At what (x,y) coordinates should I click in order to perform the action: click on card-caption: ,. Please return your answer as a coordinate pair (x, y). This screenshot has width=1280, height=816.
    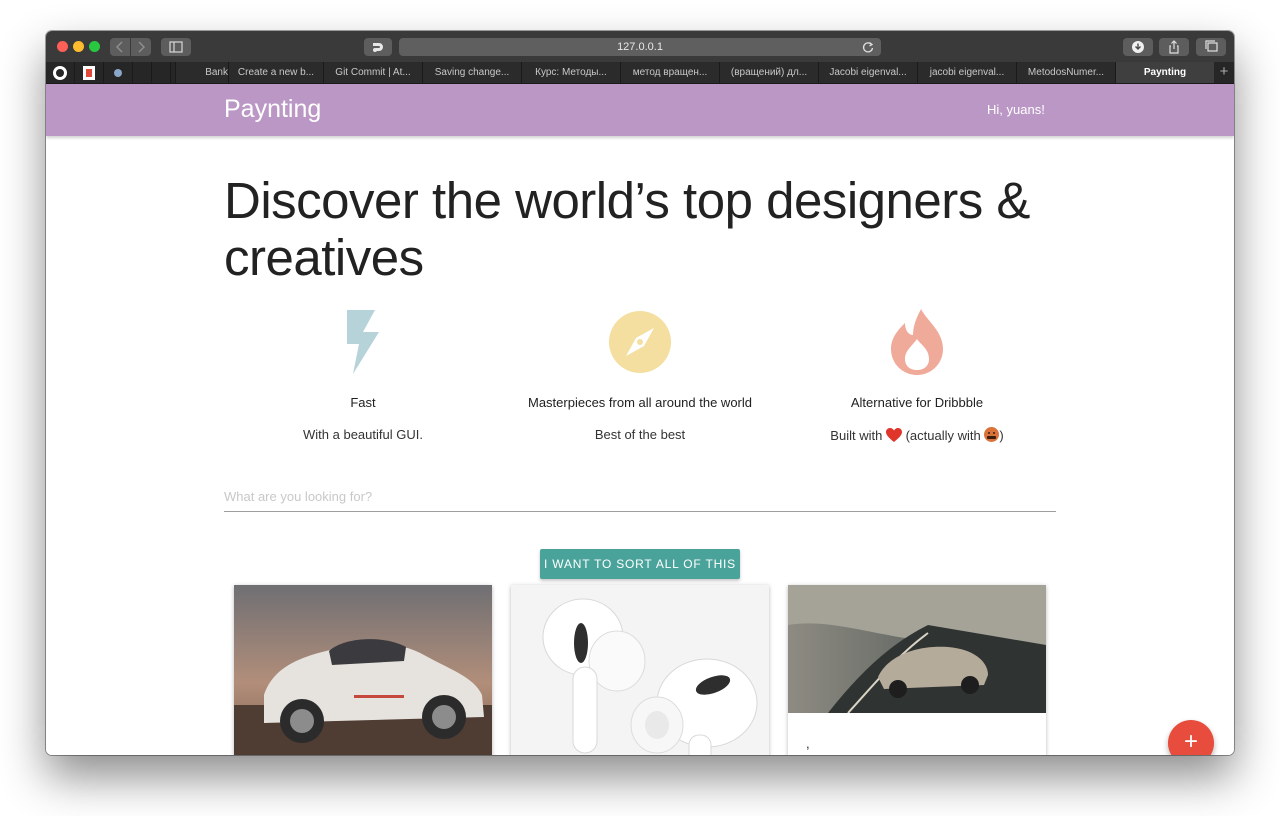
    Looking at the image, I should click on (808, 743).